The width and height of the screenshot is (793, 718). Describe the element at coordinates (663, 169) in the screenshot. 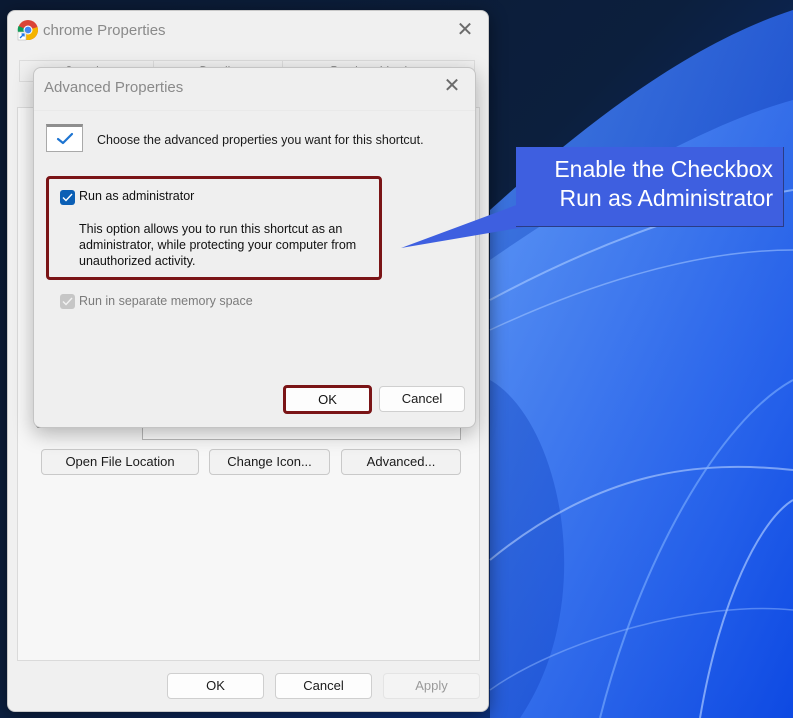

I see `callout-line-1: Enable the Checkbox` at that location.